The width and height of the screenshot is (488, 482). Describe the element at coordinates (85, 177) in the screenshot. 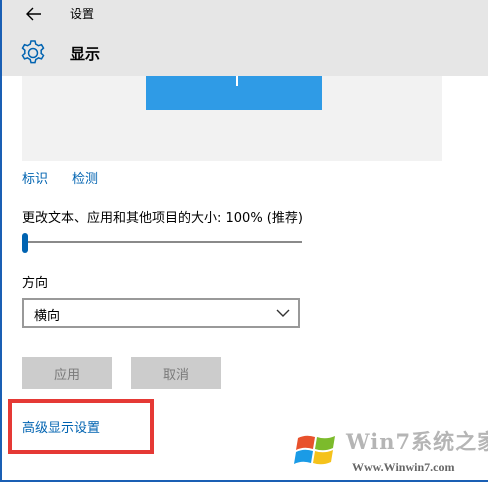

I see `detect-link: 检测` at that location.